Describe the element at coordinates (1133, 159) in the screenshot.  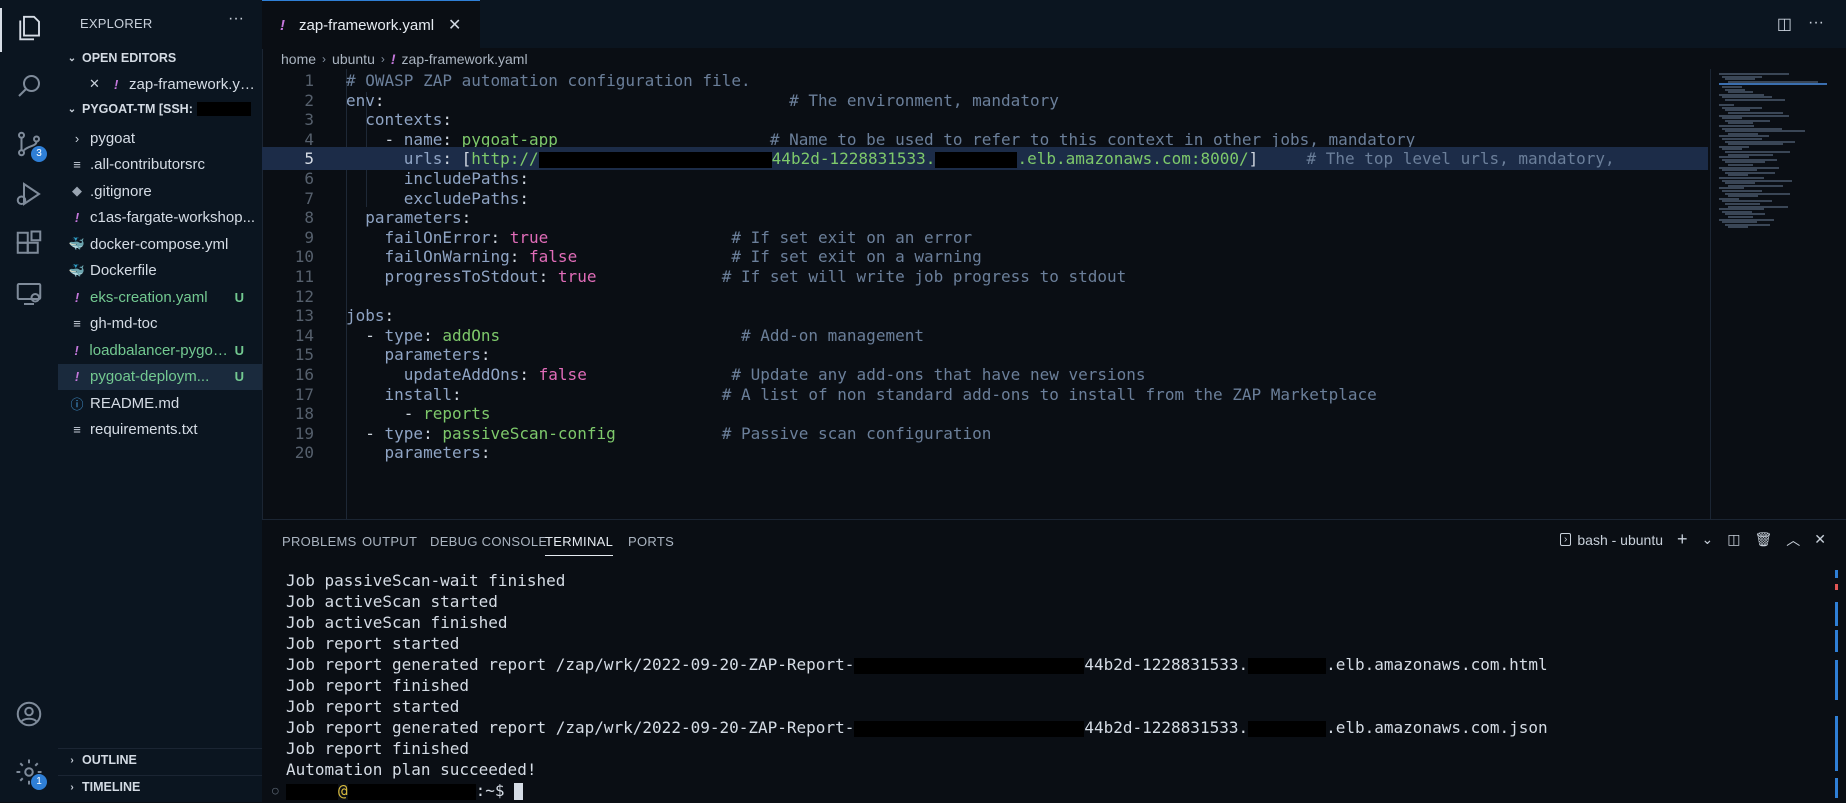
I see `code-token: .elb.amazonaws.com:8000/` at that location.